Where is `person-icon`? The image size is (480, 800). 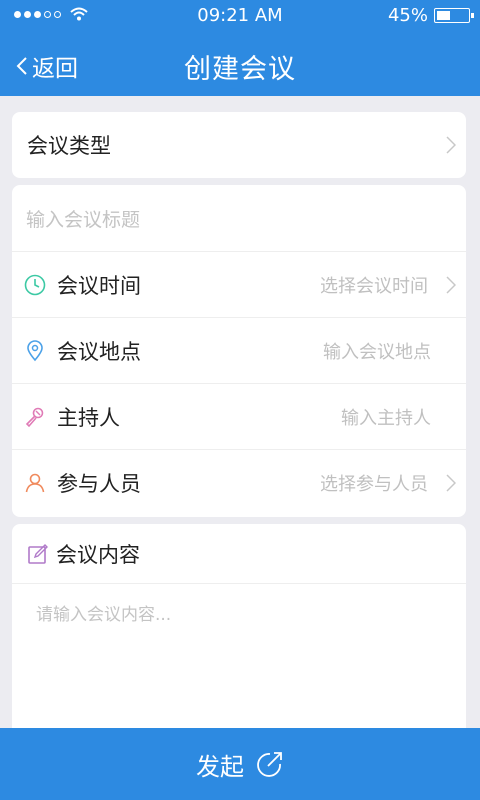
person-icon is located at coordinates (35, 483).